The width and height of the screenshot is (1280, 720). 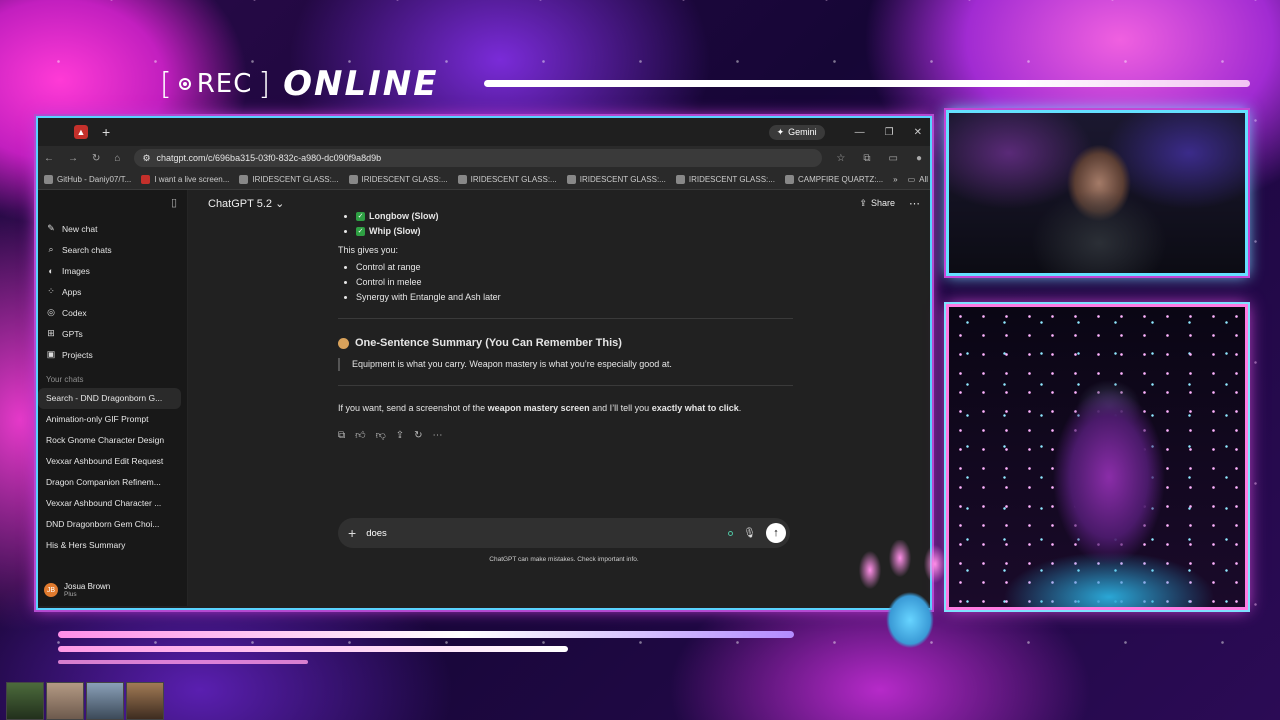 I want to click on more-options-icon: ⋯, so click(x=914, y=203).